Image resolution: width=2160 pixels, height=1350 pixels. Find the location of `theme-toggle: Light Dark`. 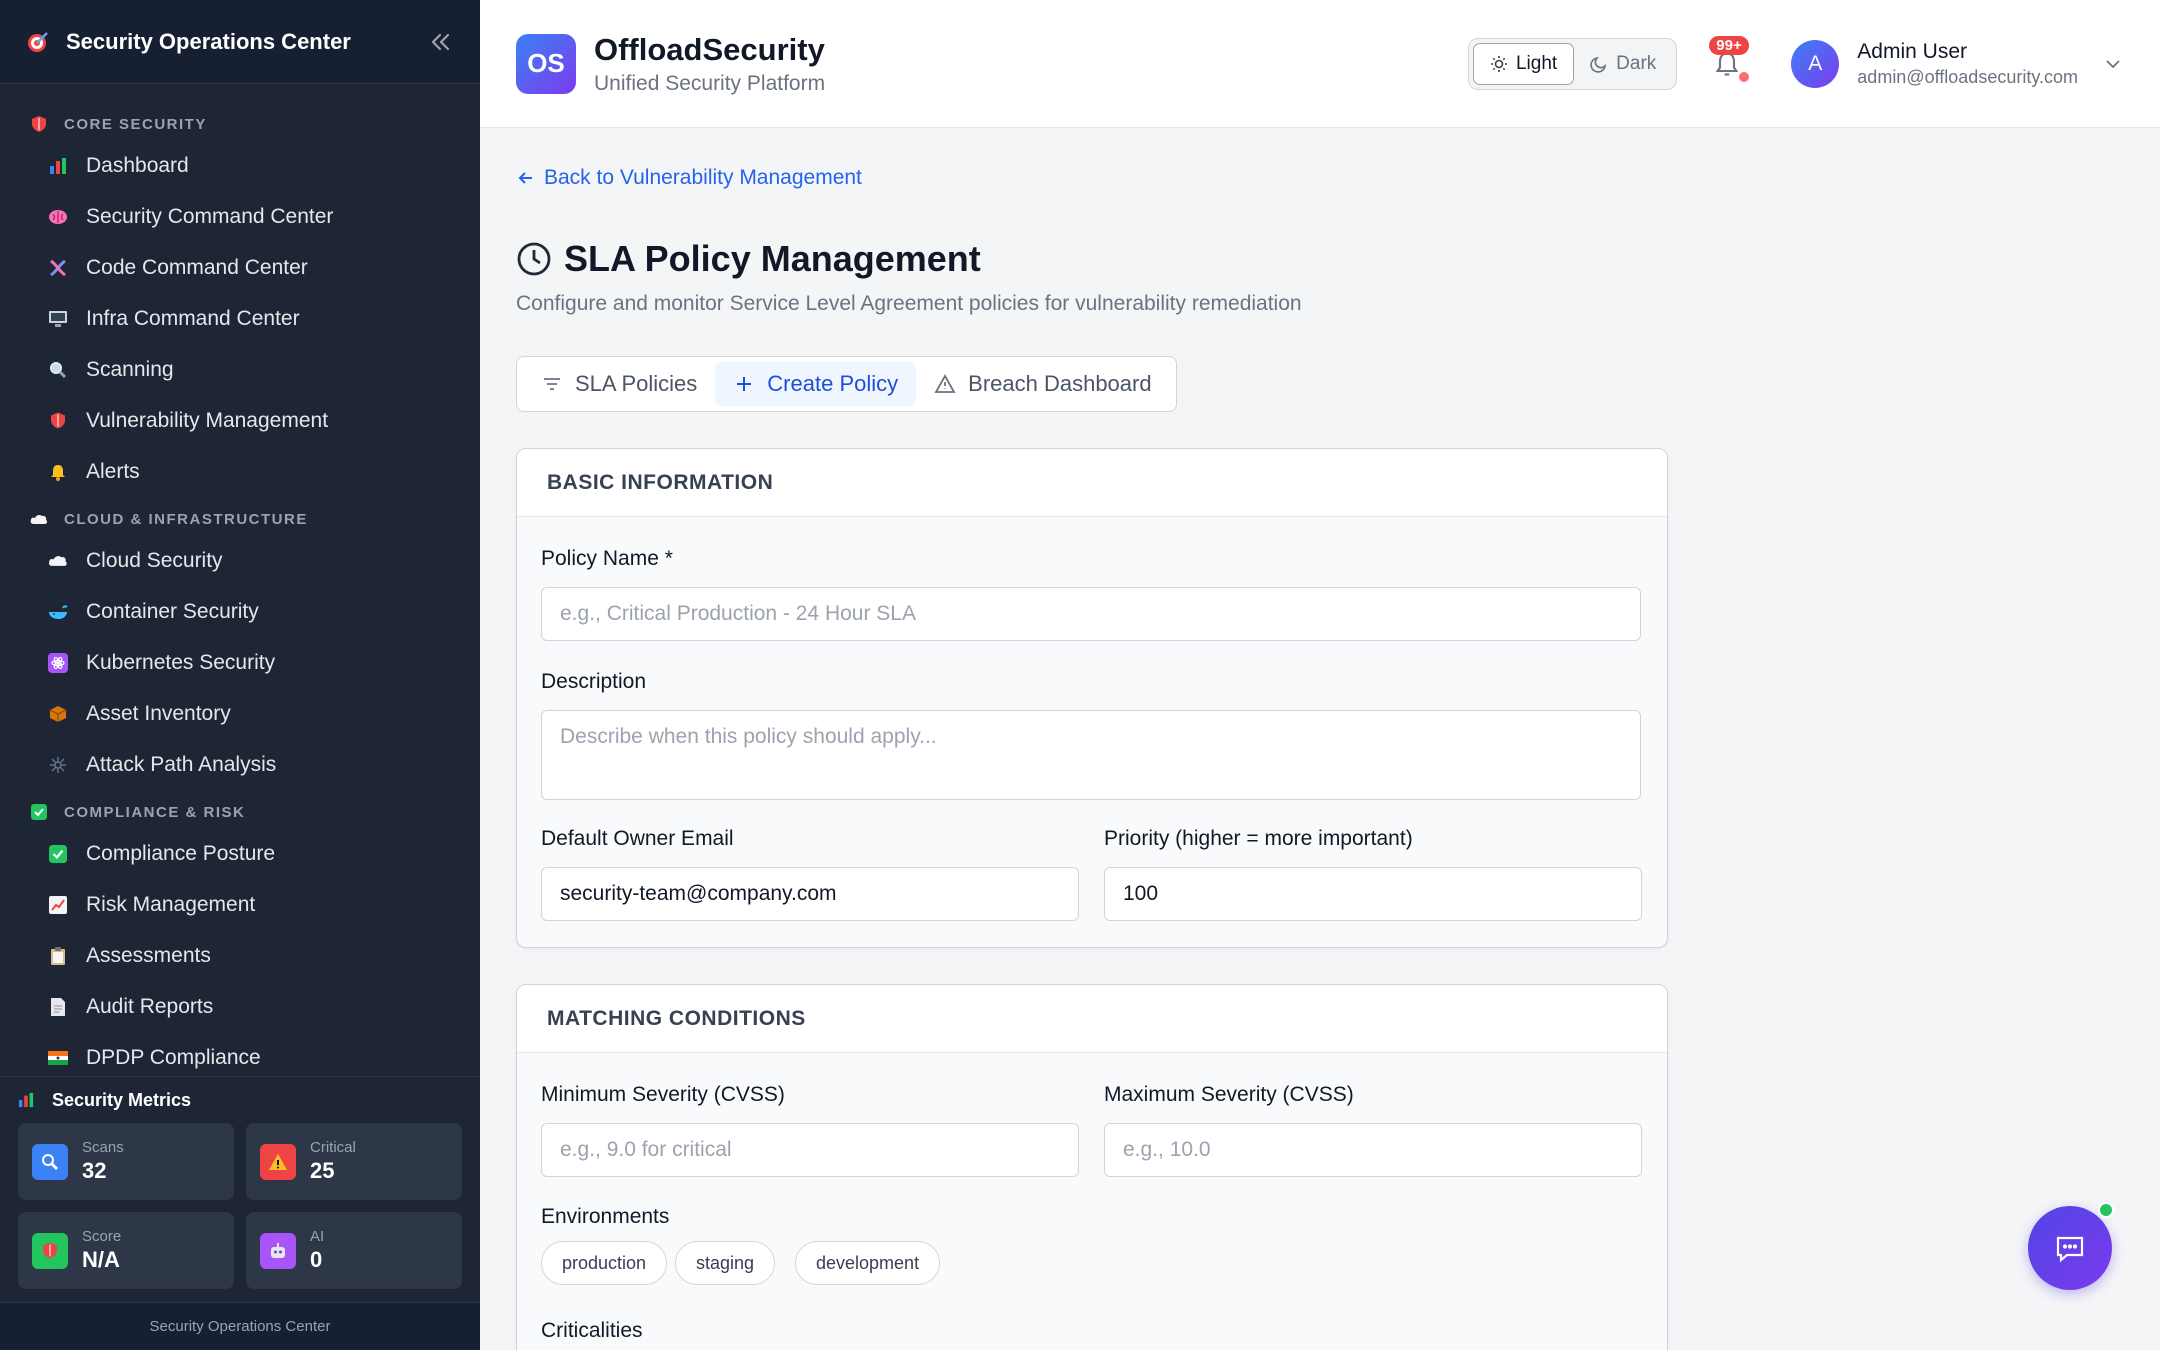

theme-toggle: Light Dark is located at coordinates (1572, 63).